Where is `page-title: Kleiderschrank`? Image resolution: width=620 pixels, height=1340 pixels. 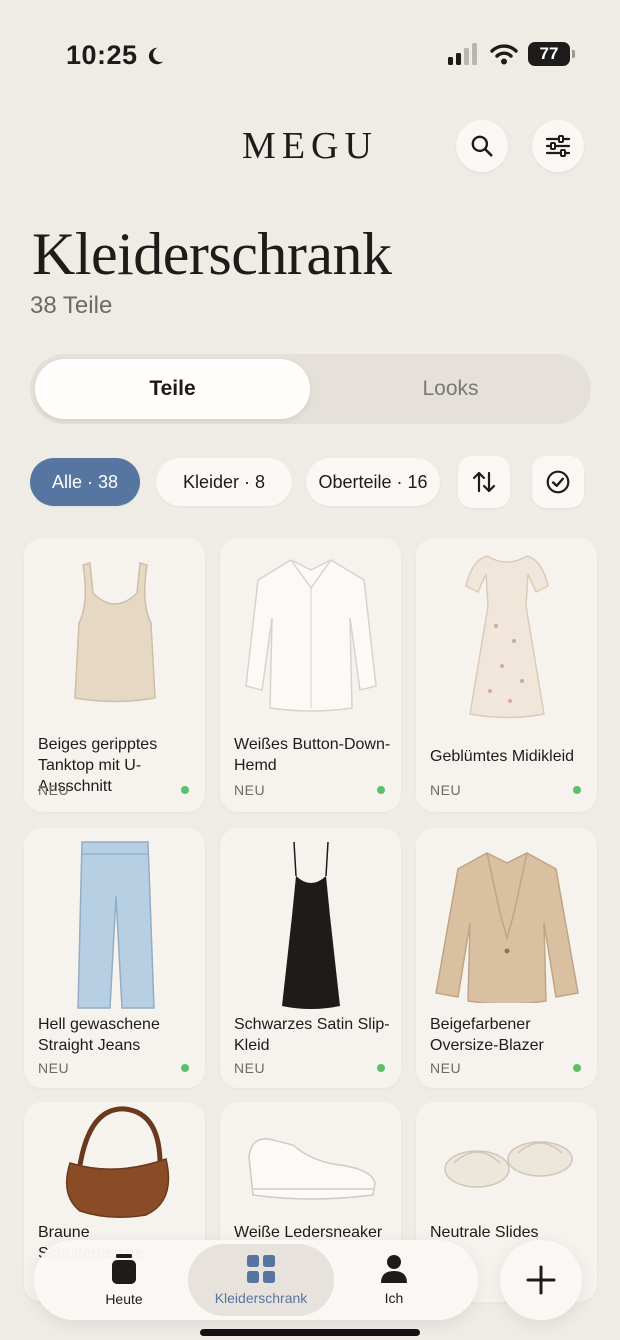
page-title: Kleiderschrank is located at coordinates (212, 254).